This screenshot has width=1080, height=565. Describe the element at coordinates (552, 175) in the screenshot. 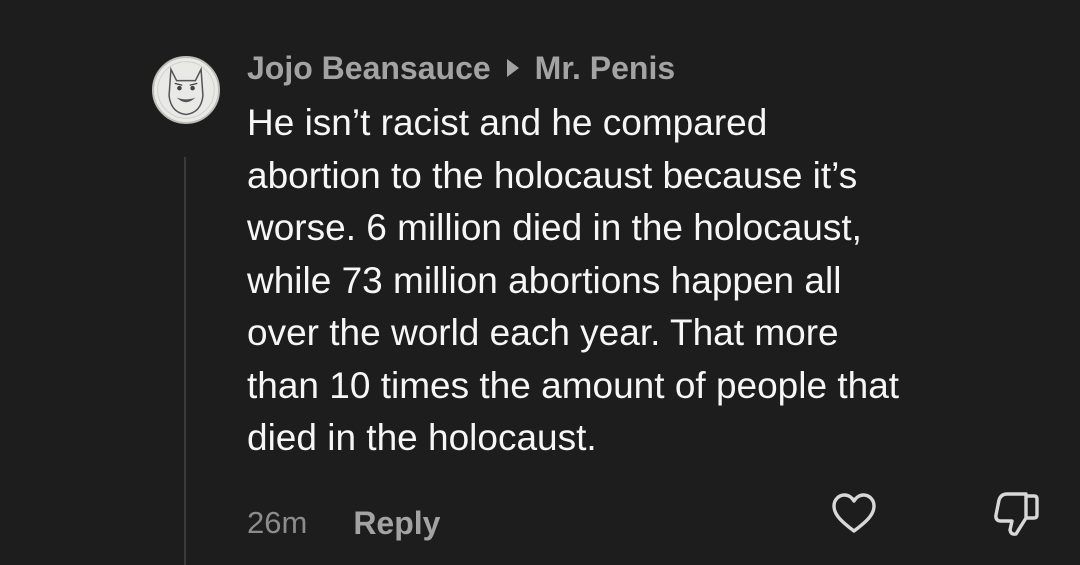

I see `comment-line: abortion to the holocaust because it’s` at that location.